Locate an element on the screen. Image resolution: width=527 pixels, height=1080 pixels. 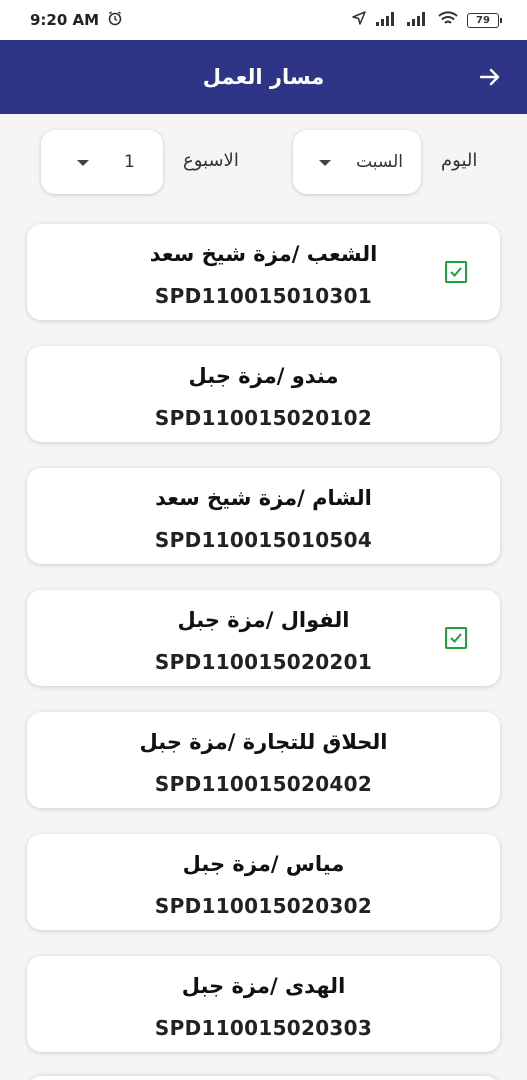
customer-name: الهدى /مزة جبل is located at coordinates (263, 986).